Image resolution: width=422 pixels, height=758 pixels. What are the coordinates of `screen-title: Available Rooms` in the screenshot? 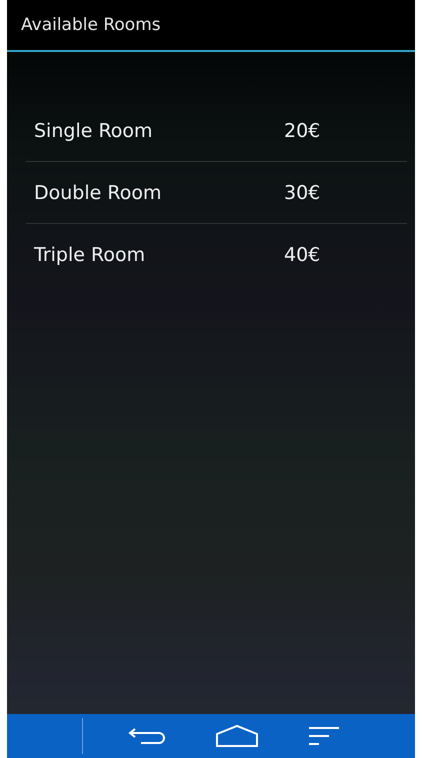 It's located at (91, 25).